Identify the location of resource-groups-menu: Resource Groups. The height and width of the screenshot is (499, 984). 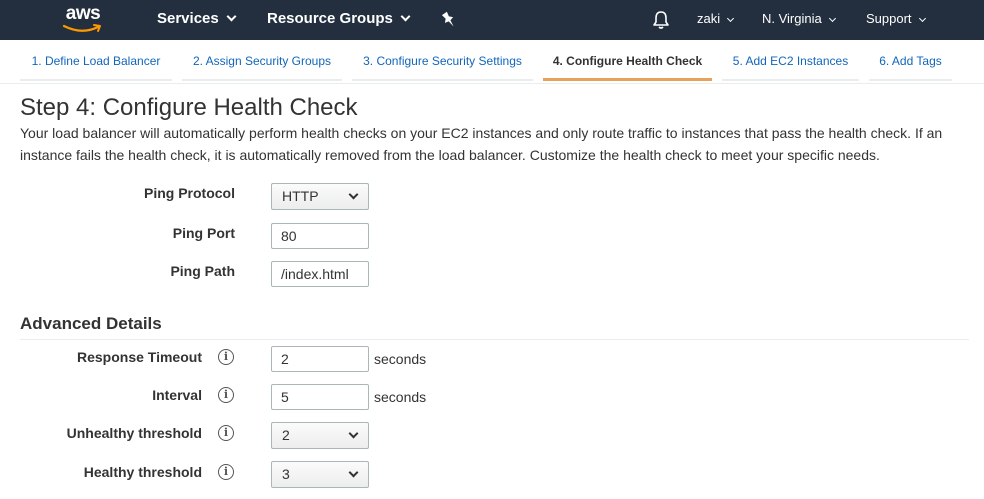
(339, 20).